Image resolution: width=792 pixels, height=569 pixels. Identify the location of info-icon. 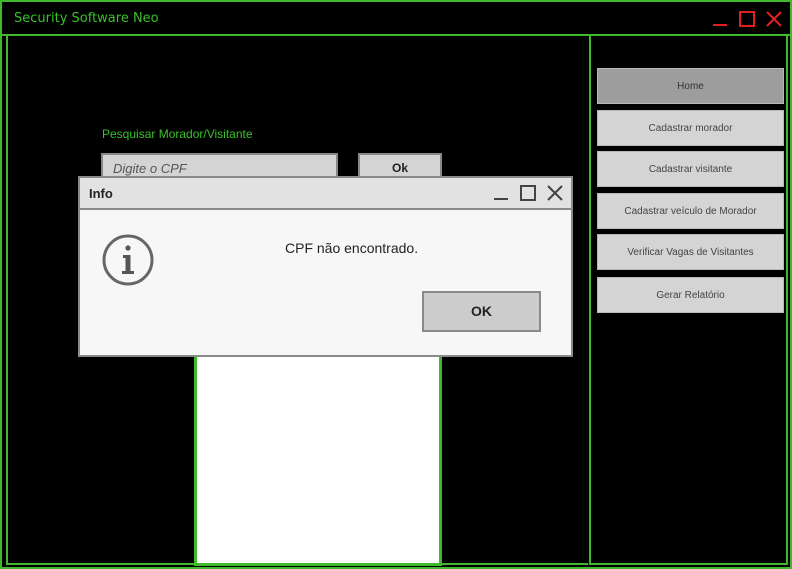
(128, 260).